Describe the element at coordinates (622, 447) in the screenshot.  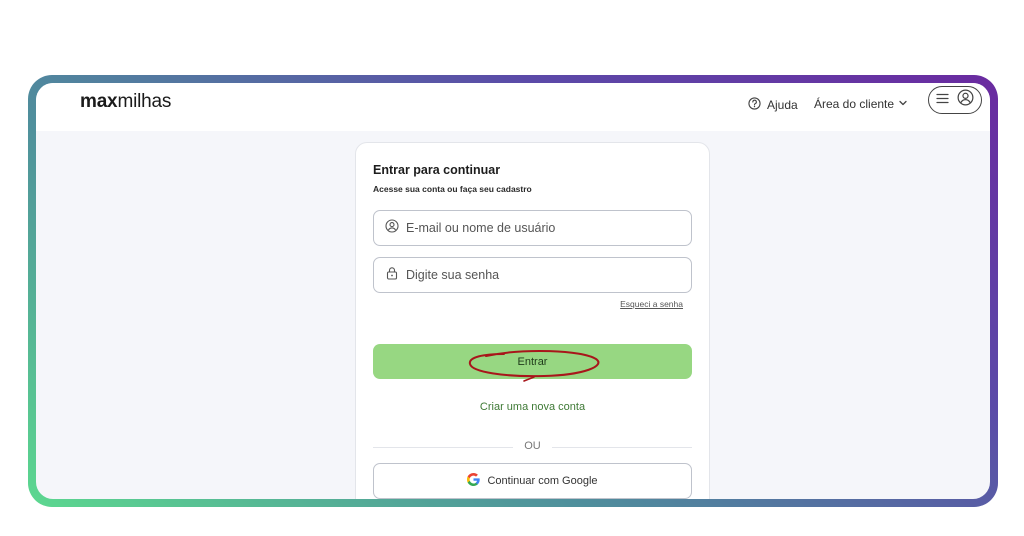
I see `divider-line-right` at that location.